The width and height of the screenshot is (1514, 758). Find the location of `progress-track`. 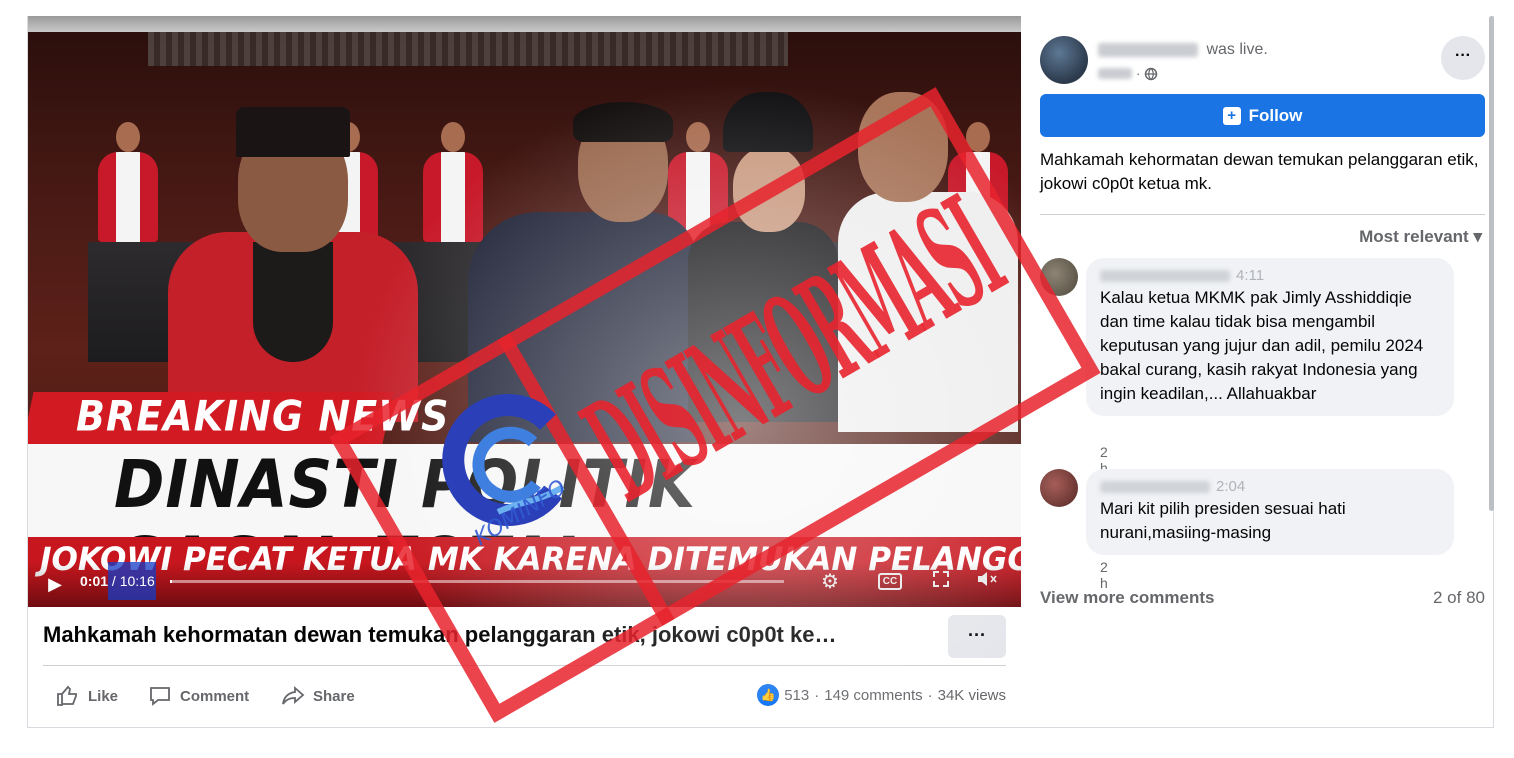

progress-track is located at coordinates (477, 581).